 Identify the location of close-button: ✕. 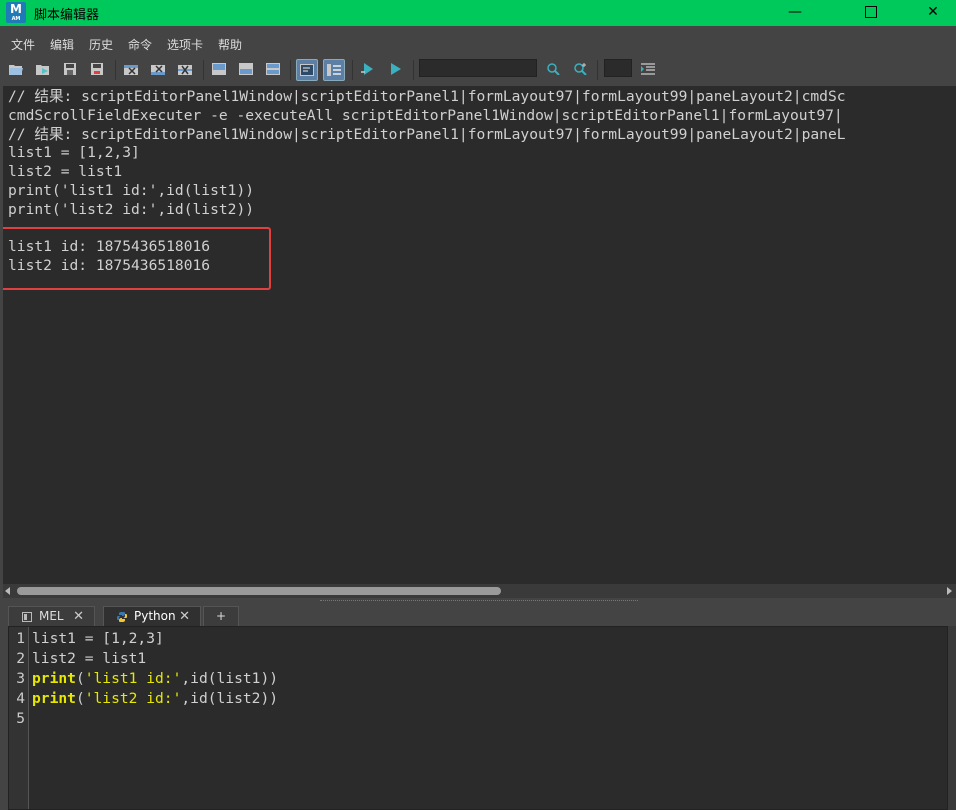
(933, 13).